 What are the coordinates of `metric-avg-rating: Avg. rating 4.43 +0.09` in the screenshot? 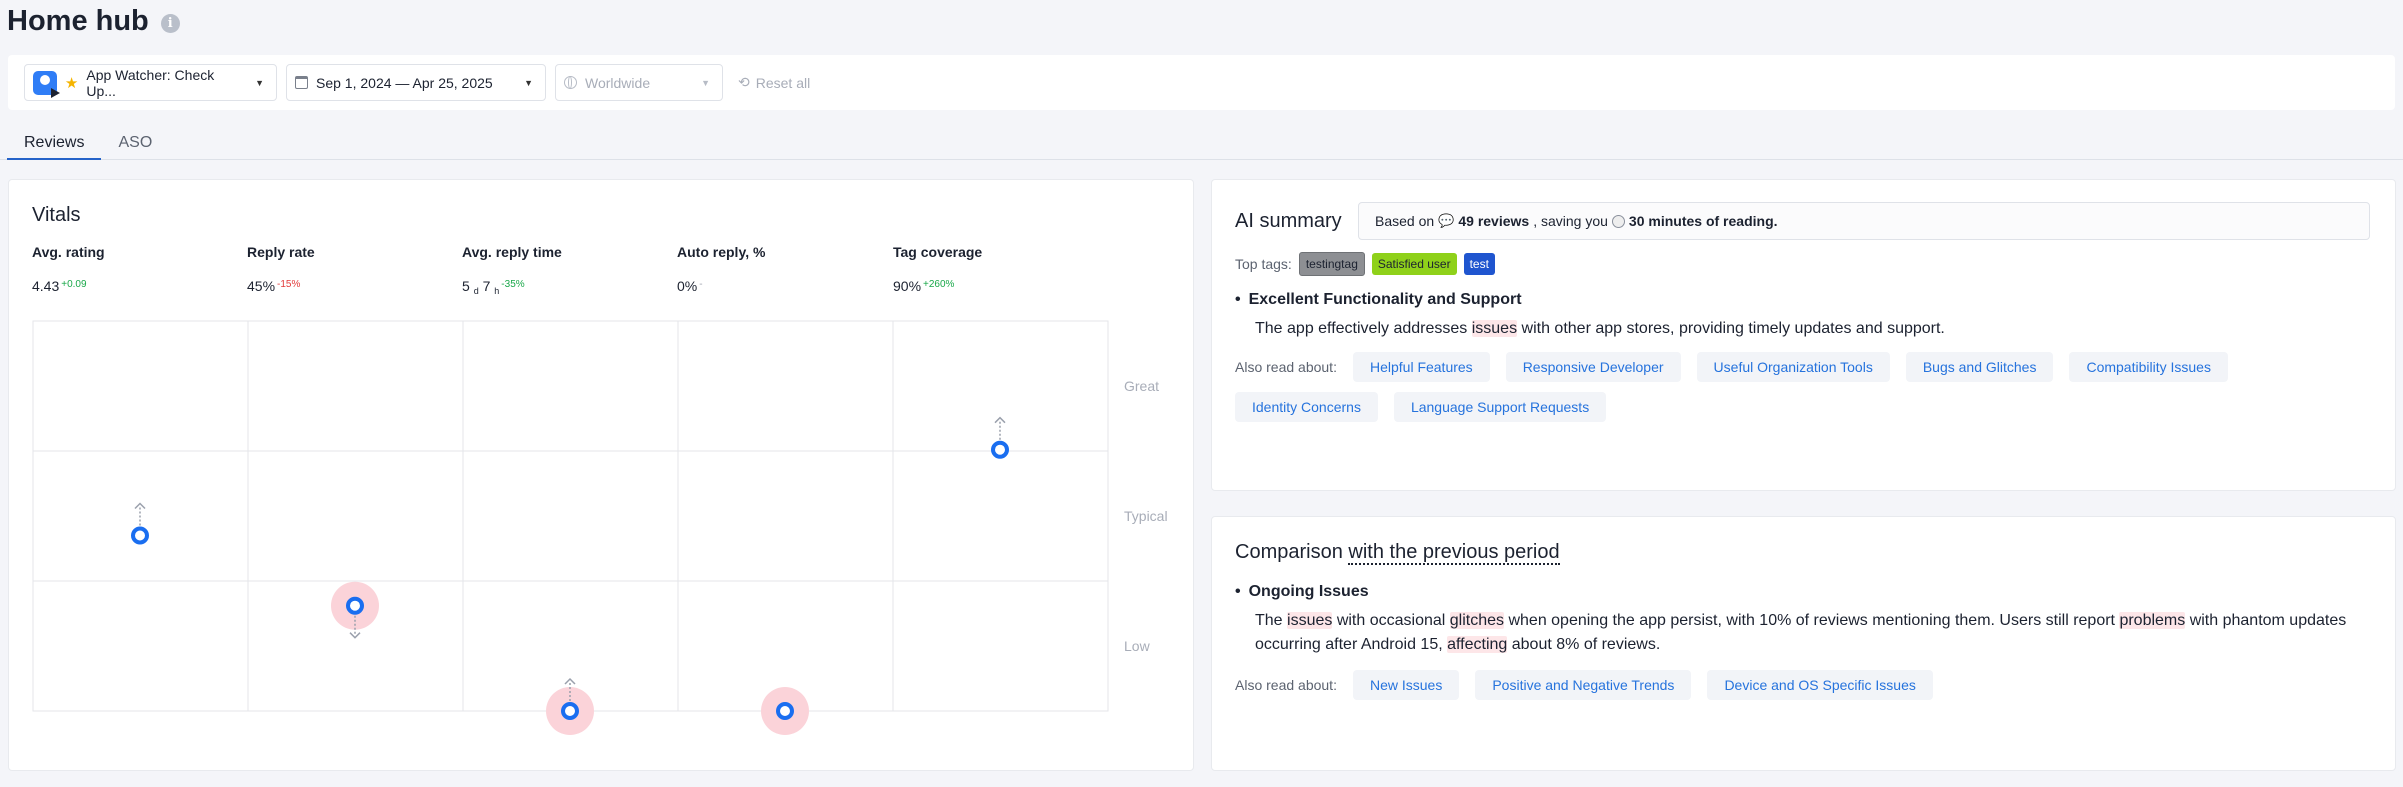 It's located at (68, 269).